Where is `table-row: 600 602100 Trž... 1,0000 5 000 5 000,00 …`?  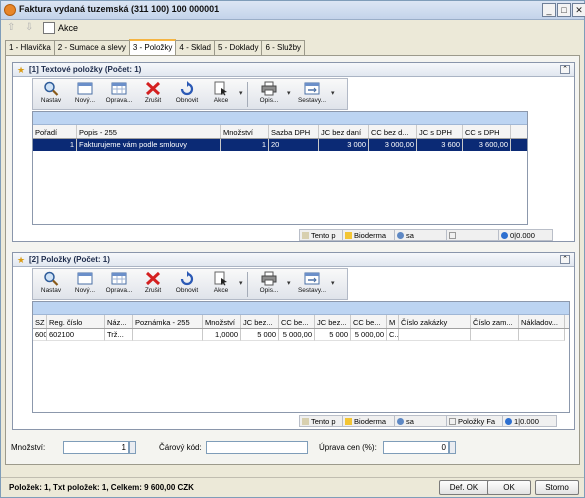 table-row: 600 602100 Trž... 1,0000 5 000 5 000,00 … is located at coordinates (301, 335).